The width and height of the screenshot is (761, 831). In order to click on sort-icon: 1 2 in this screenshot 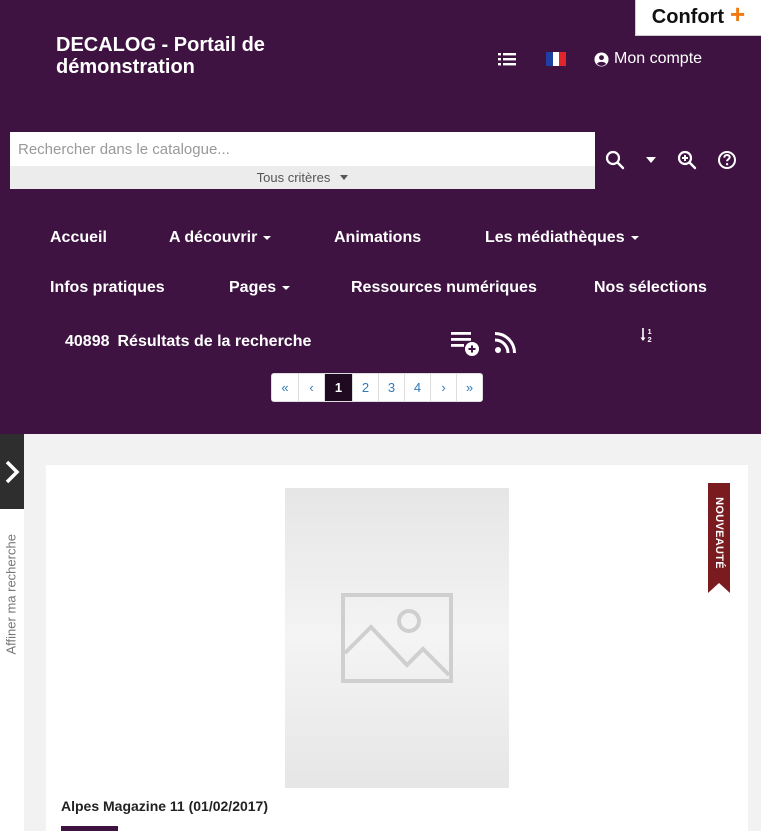, I will do `click(647, 335)`.